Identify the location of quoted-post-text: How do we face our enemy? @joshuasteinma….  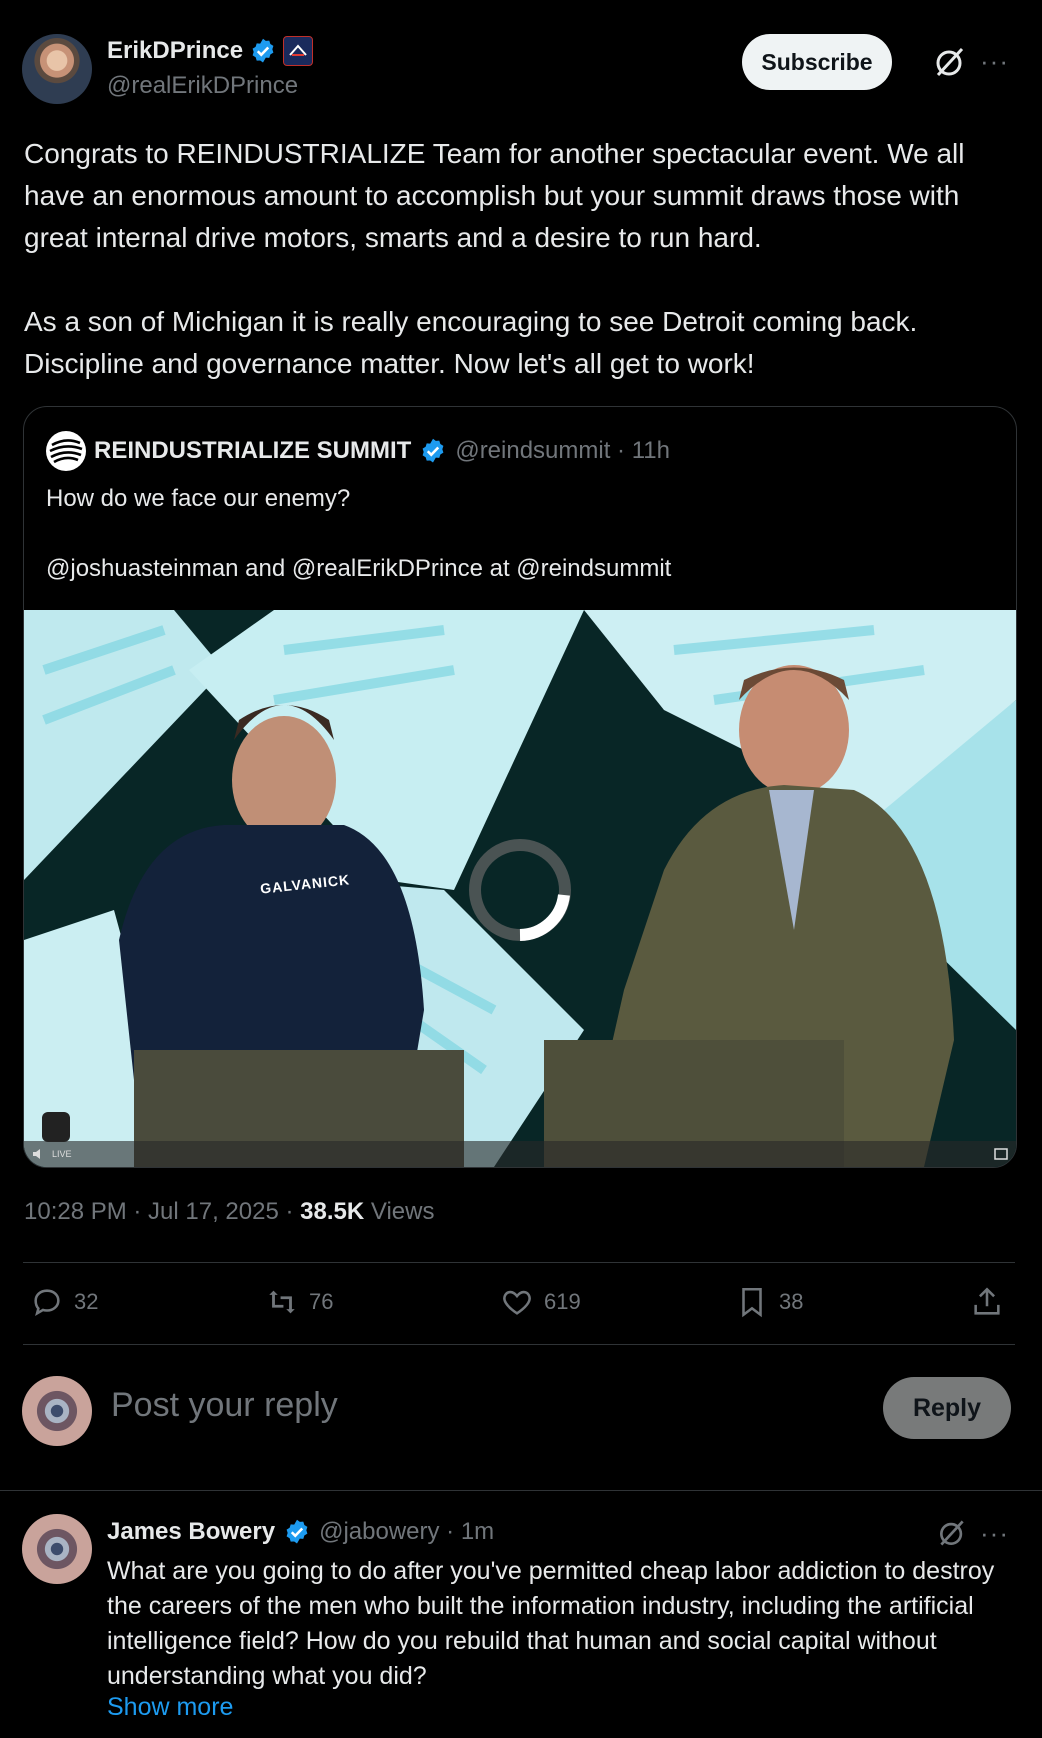
(359, 533).